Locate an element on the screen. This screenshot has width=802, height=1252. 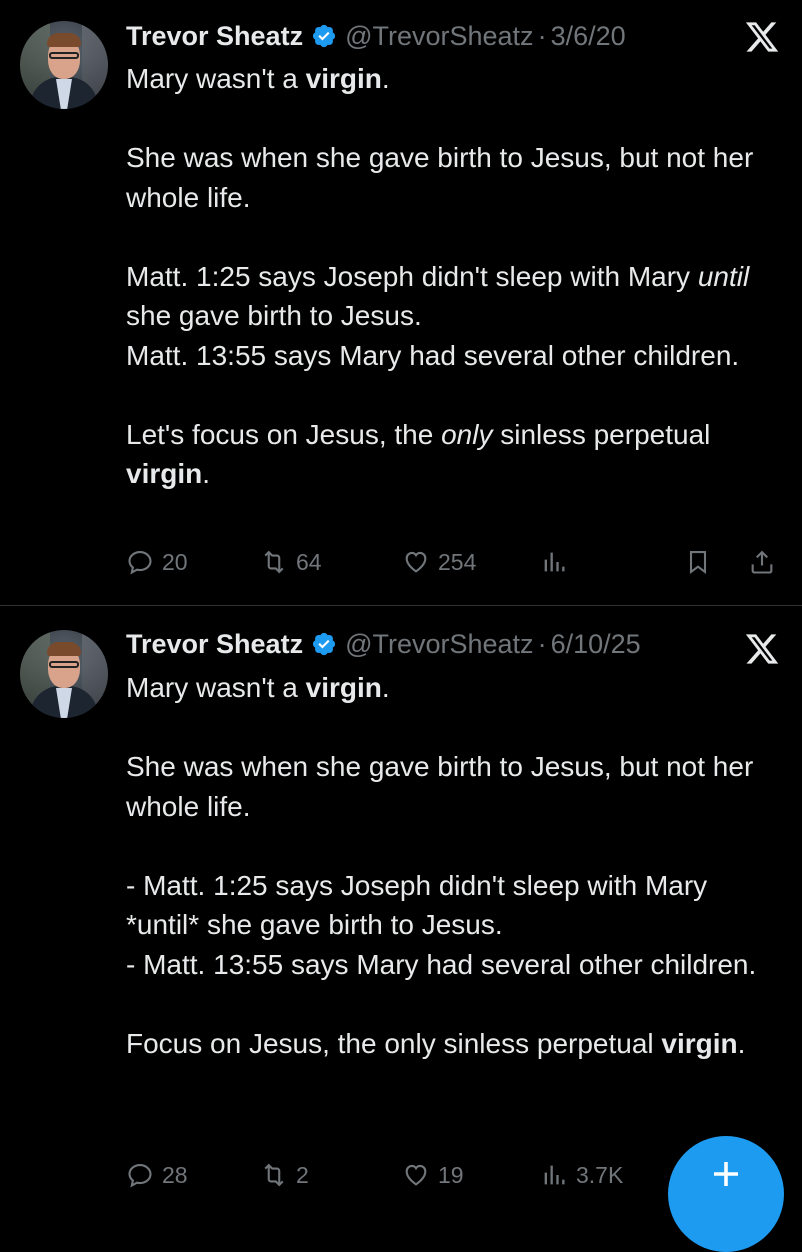
reply-button: 20 is located at coordinates (157, 562).